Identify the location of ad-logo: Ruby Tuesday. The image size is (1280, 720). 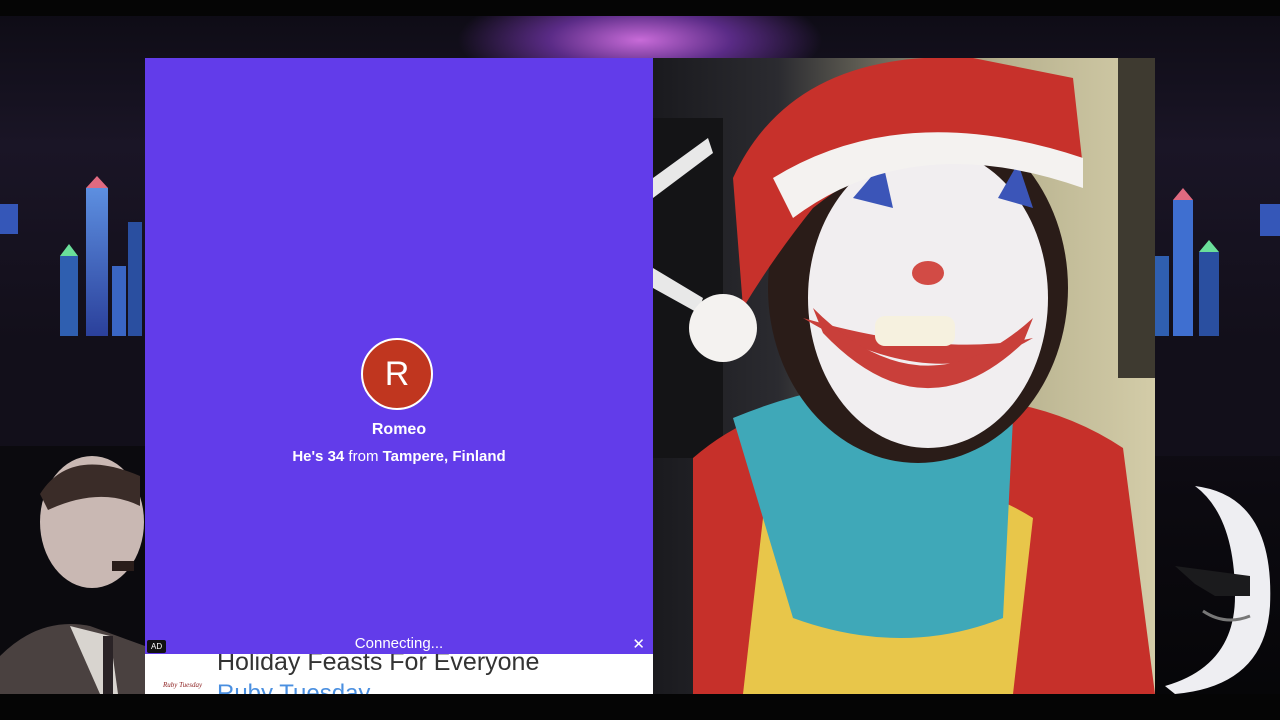
(183, 685).